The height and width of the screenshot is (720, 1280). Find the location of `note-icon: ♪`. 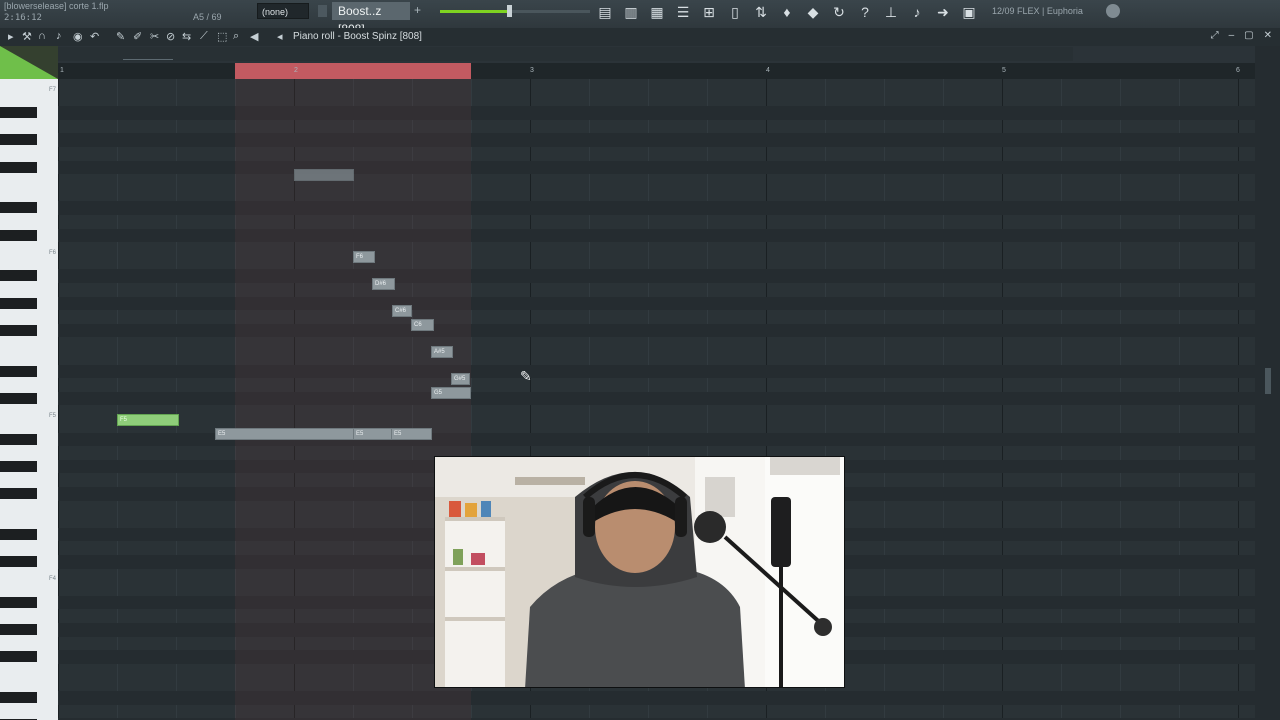

note-icon: ♪ is located at coordinates (59, 36).